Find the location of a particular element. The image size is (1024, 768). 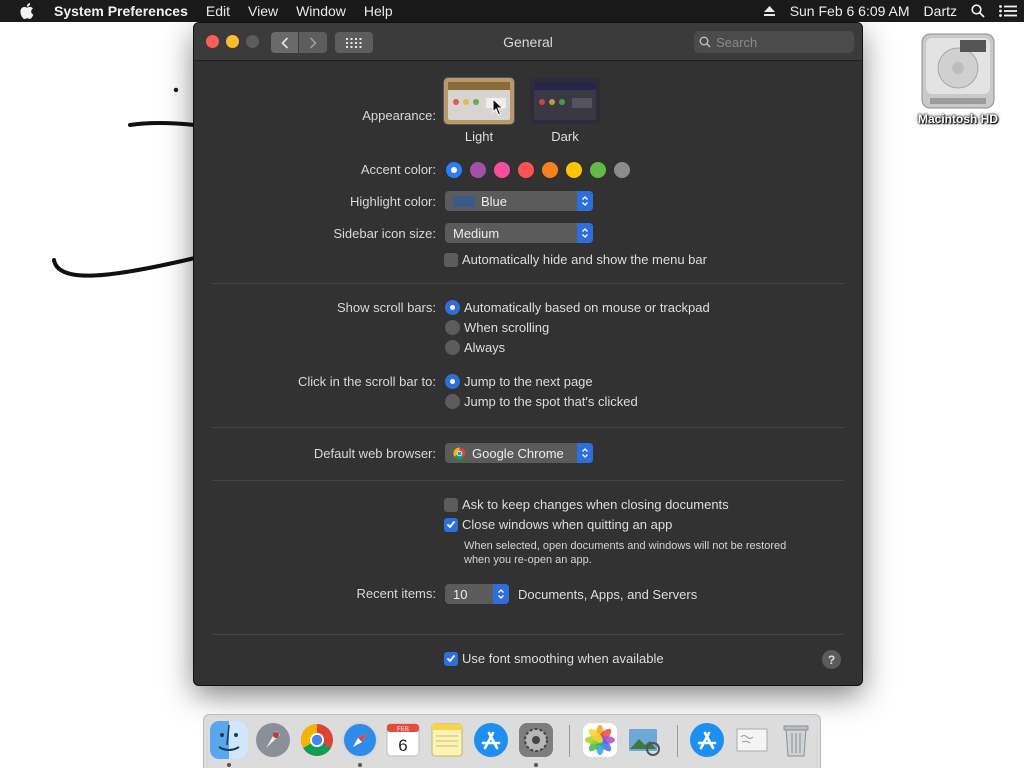

hard-drive-label: Macintosh HD is located at coordinates (957, 119).